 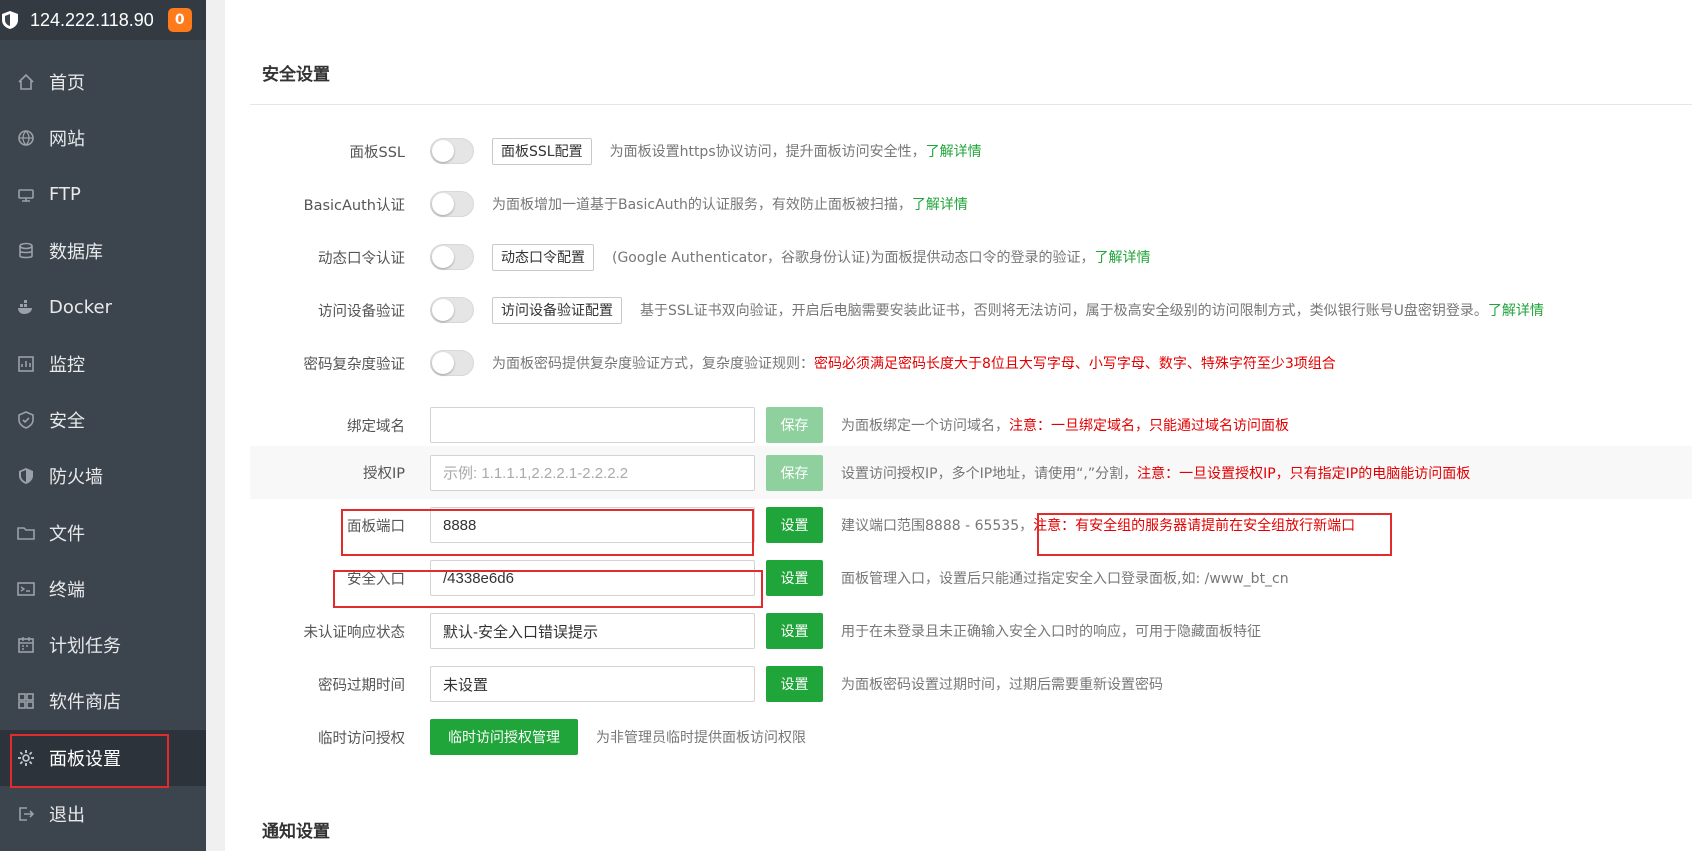 What do you see at coordinates (377, 152) in the screenshot?
I see `label-panel-ssl: 面板SSL` at bounding box center [377, 152].